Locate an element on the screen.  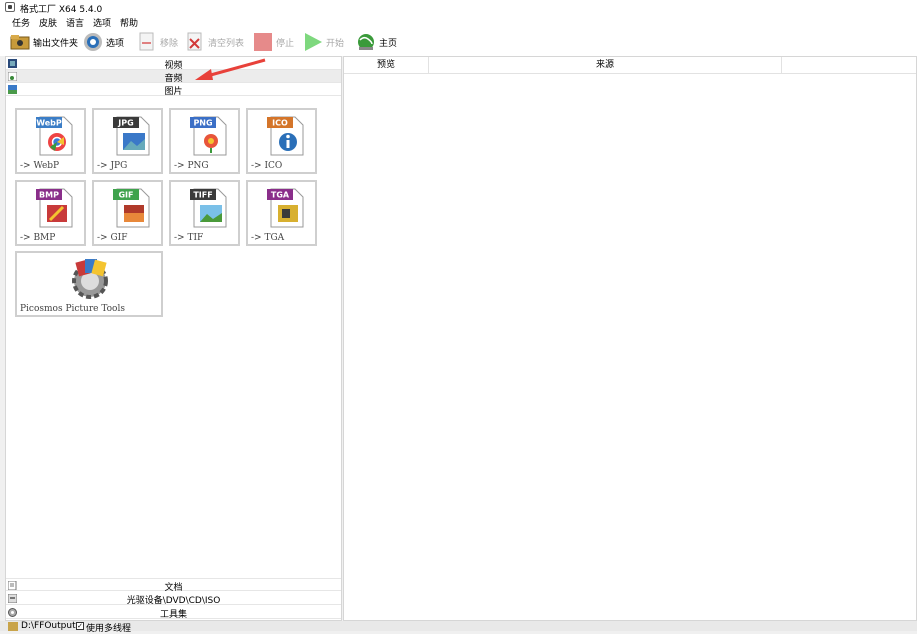
category-toolbox-label: 工具集 is located at coordinates (173, 615).